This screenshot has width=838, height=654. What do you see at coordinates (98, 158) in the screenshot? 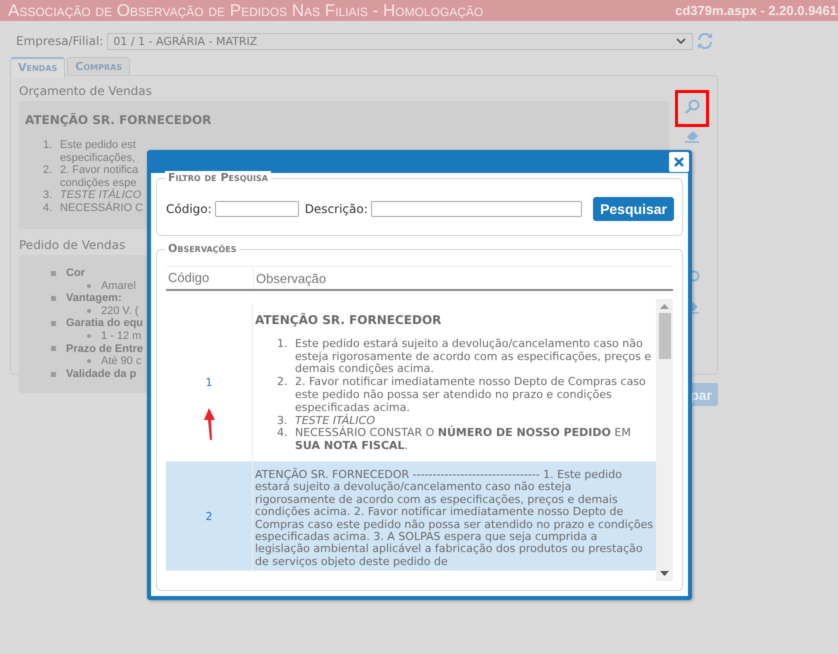
I see `list-item: especificações,` at bounding box center [98, 158].